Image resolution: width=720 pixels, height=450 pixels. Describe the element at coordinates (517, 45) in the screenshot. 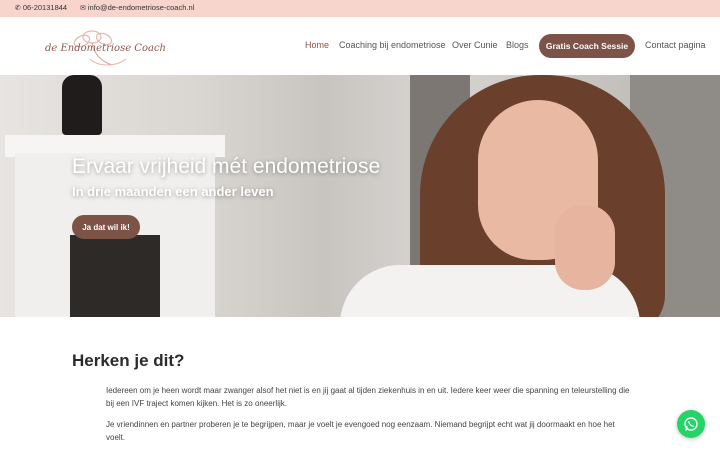

I see `nav-blogs: Blogs` at that location.